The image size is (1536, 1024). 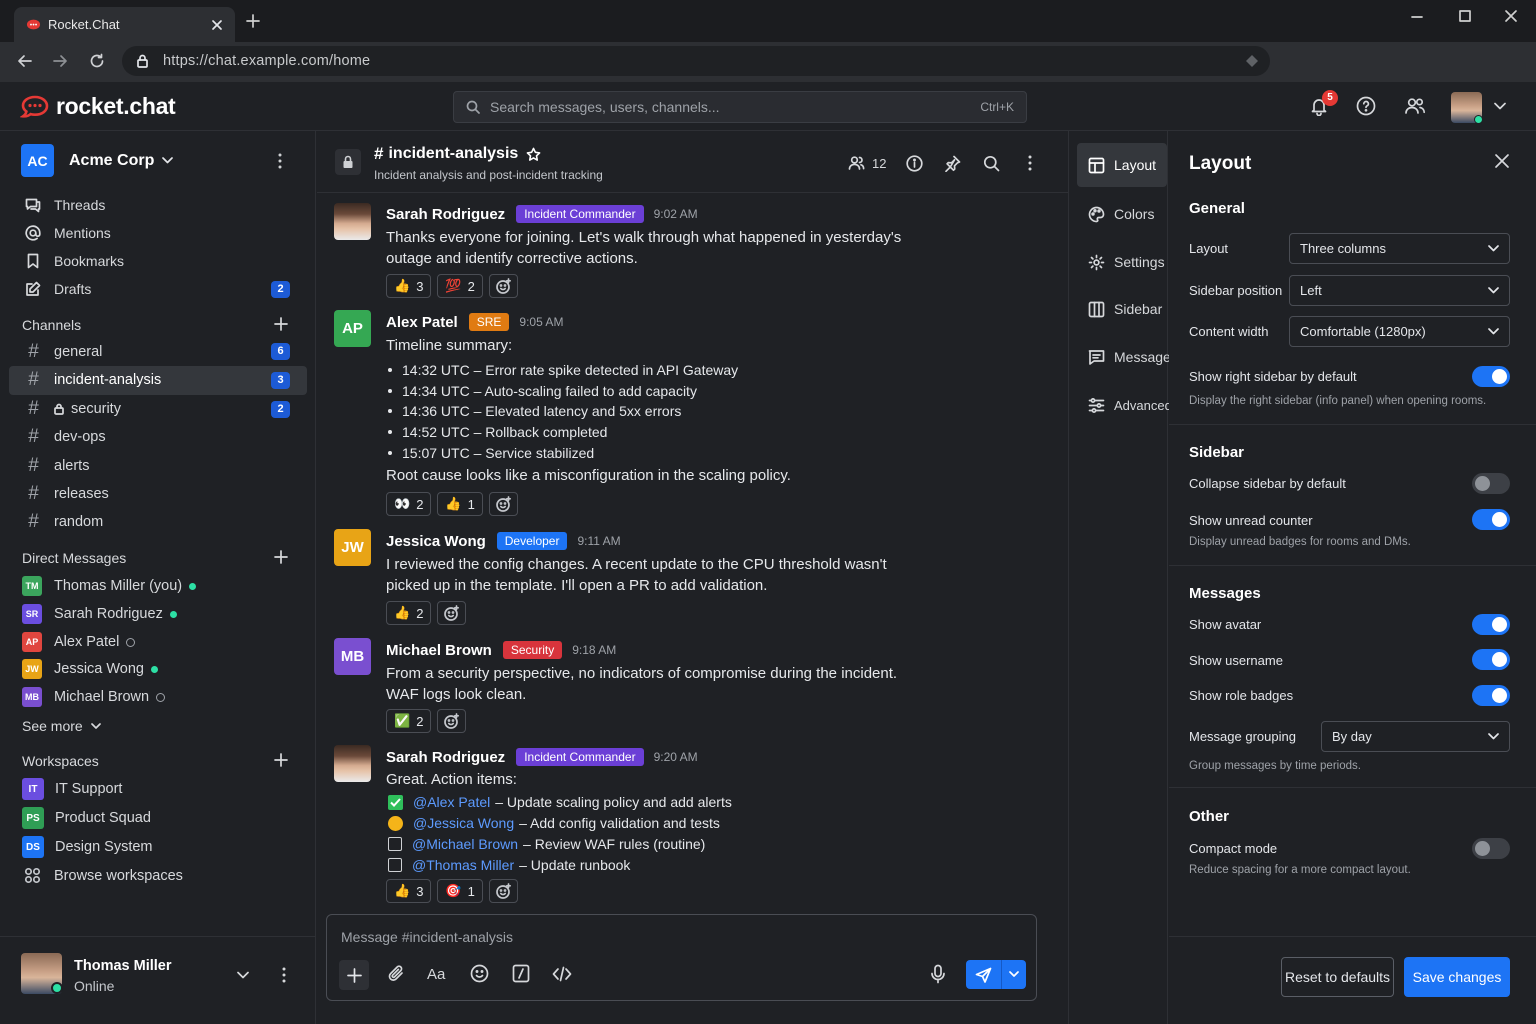 What do you see at coordinates (72, 789) in the screenshot?
I see `sidebar-workspace-it-support: IT IT Support` at bounding box center [72, 789].